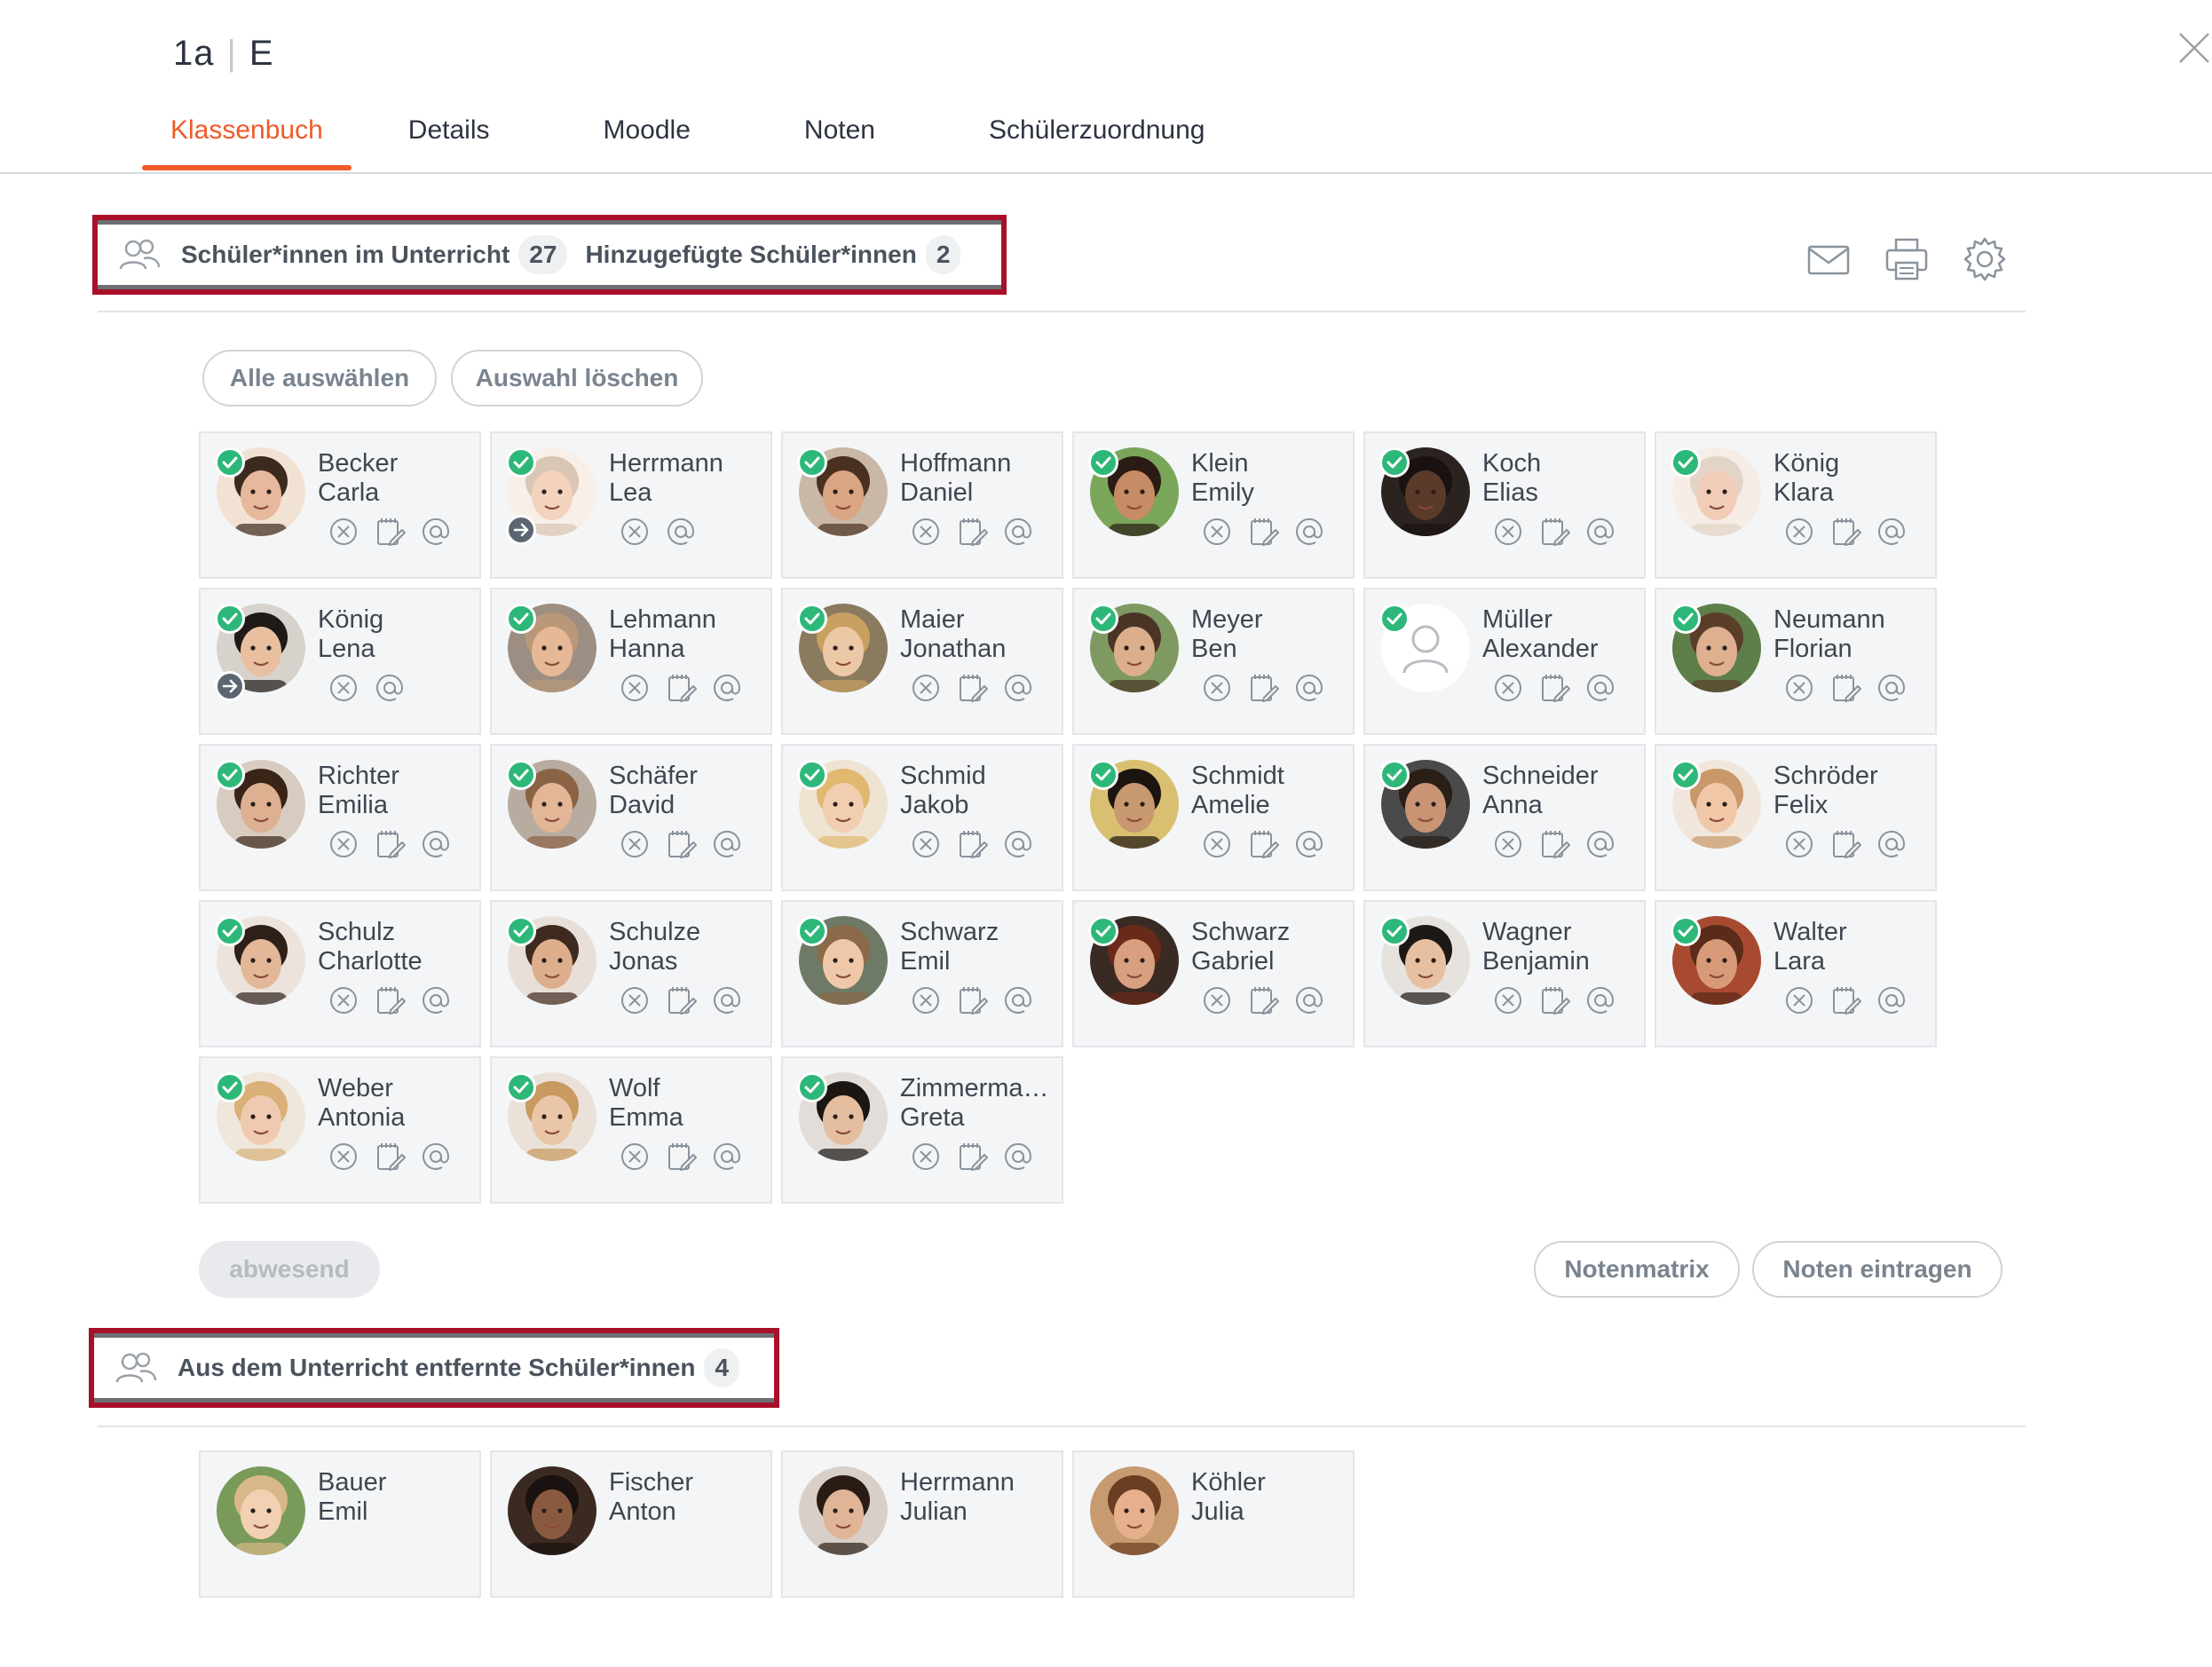 Image resolution: width=2212 pixels, height=1667 pixels. What do you see at coordinates (1097, 142) in the screenshot?
I see `tab-sch-lerzuordnung: Schülerzuordnung` at bounding box center [1097, 142].